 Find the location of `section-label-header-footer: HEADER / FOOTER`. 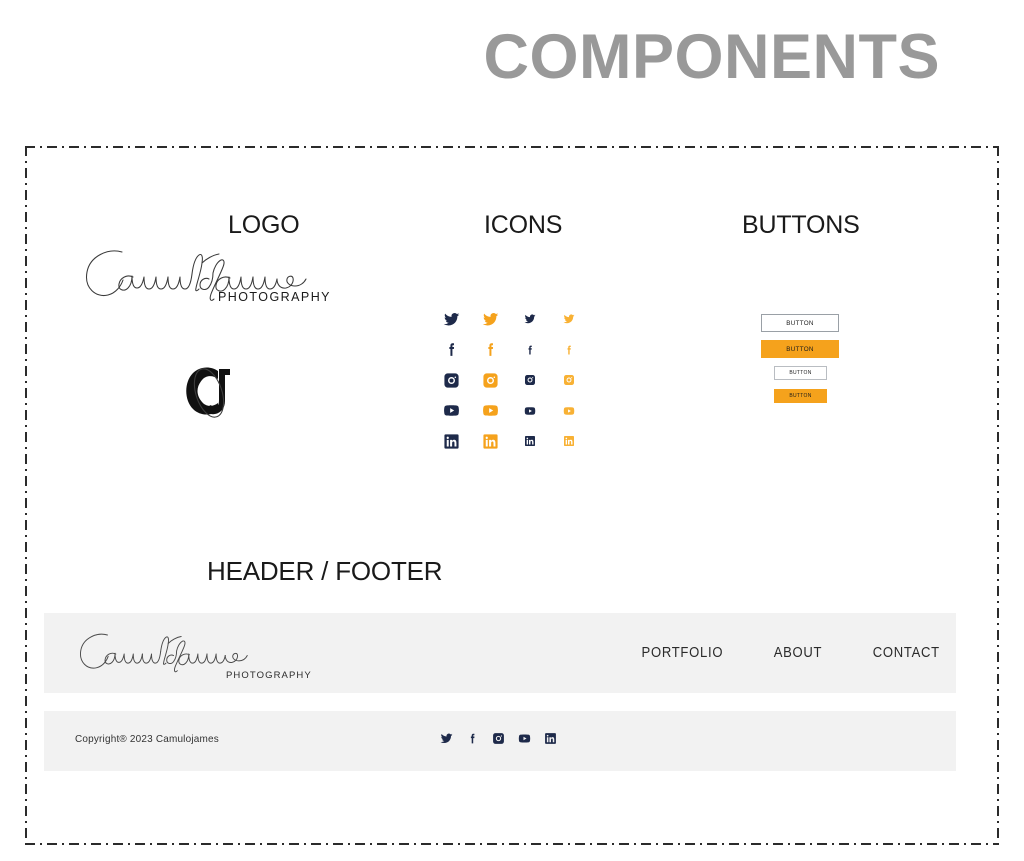

section-label-header-footer: HEADER / FOOTER is located at coordinates (325, 571).